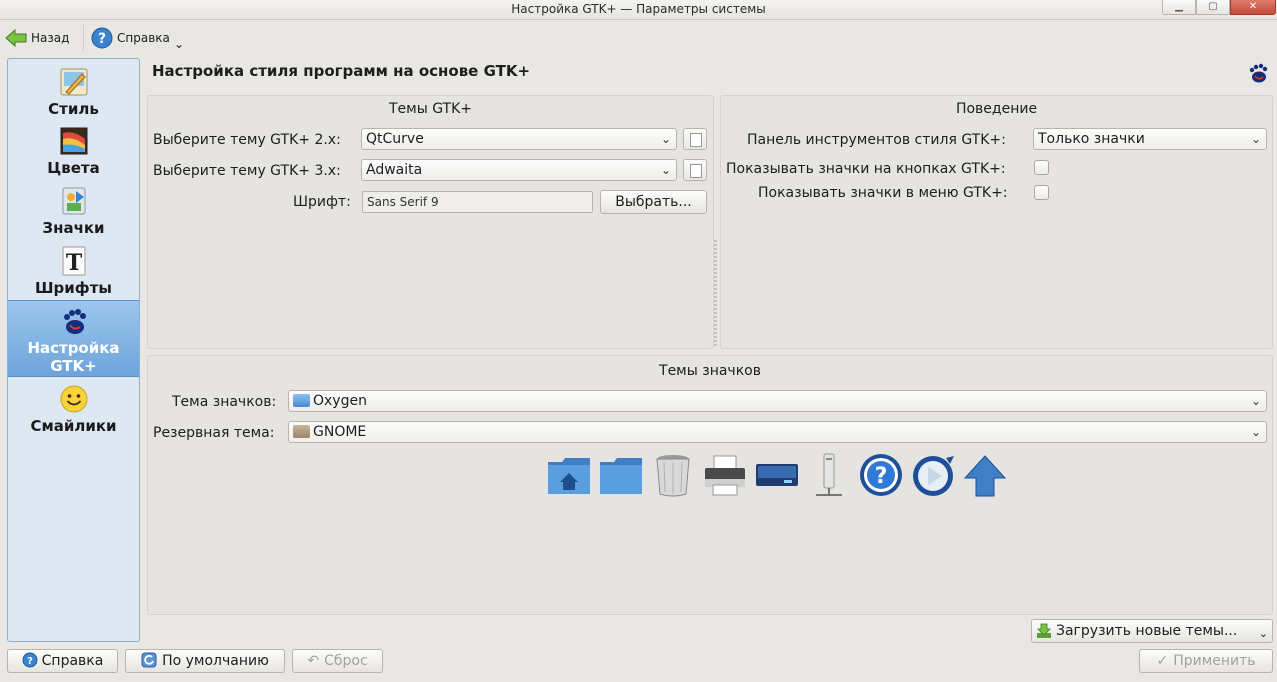 The width and height of the screenshot is (1277, 682). I want to click on back-button: Назад, so click(36, 38).